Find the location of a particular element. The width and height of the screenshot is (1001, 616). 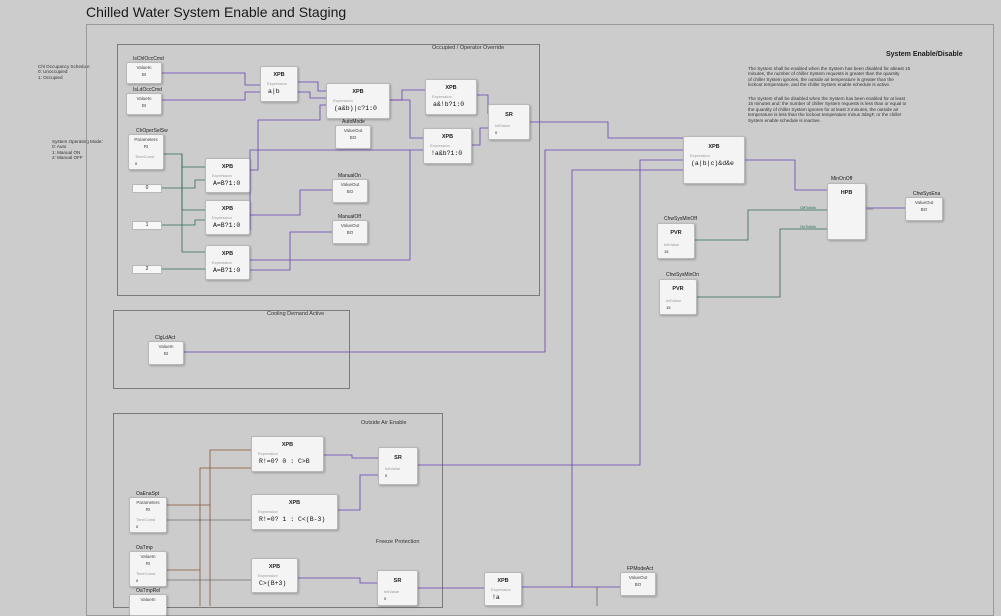

label-chwsysminon: ChwSysMinOn is located at coordinates (683, 275).